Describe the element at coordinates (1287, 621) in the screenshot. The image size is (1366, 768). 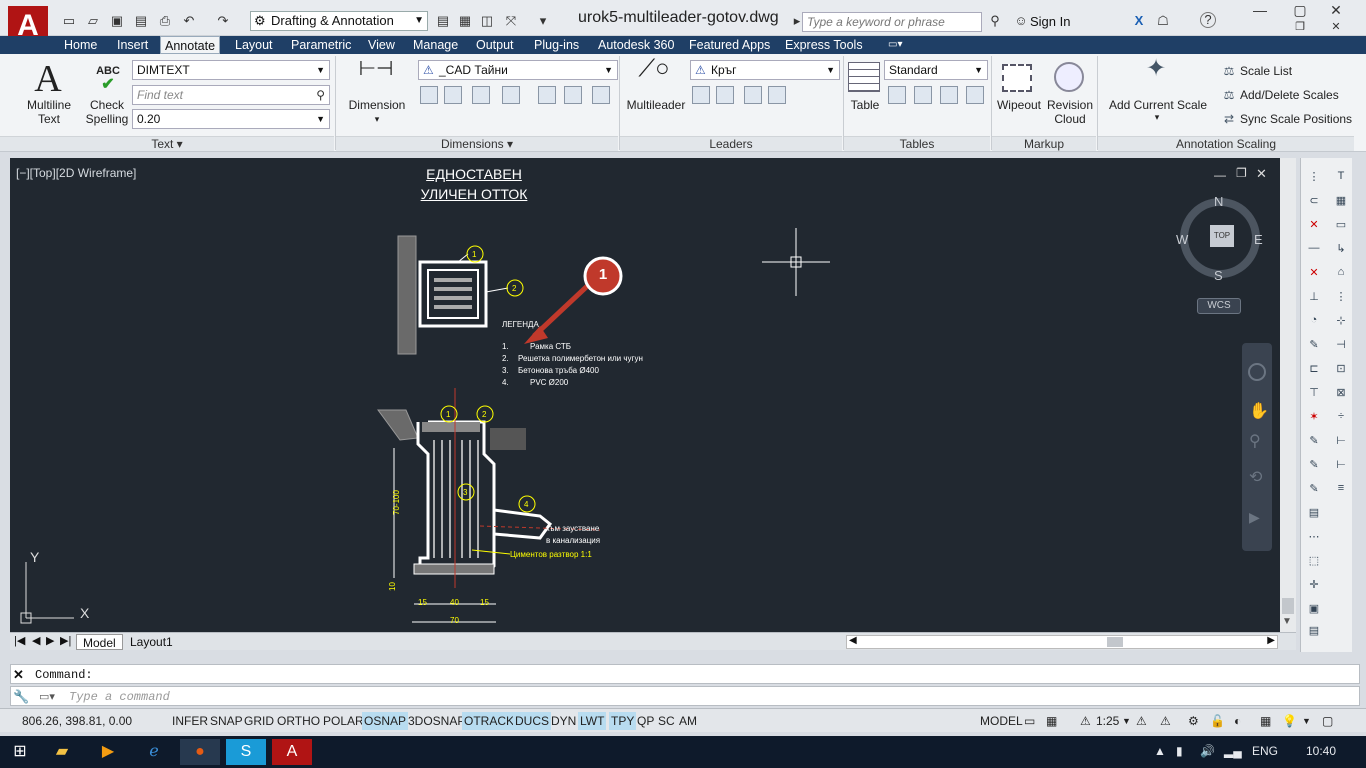
I see `scroll-down-icon: ▼` at that location.